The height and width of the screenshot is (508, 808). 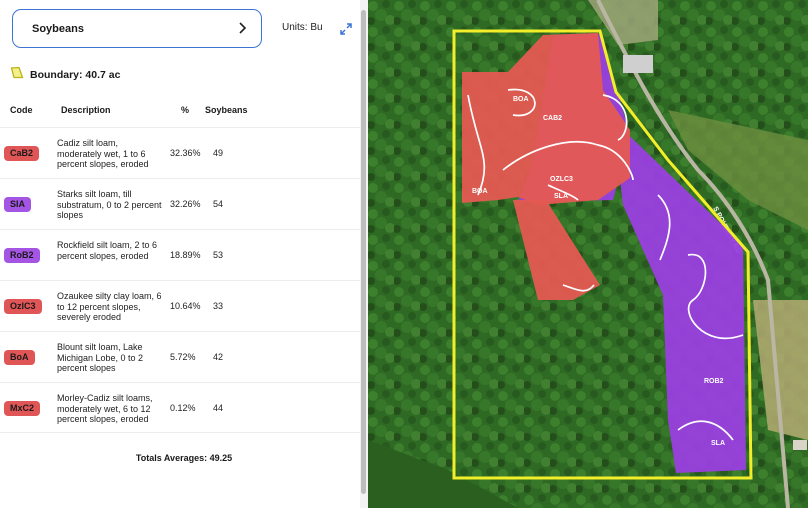 What do you see at coordinates (714, 381) in the screenshot?
I see `zone-label: ROB2` at bounding box center [714, 381].